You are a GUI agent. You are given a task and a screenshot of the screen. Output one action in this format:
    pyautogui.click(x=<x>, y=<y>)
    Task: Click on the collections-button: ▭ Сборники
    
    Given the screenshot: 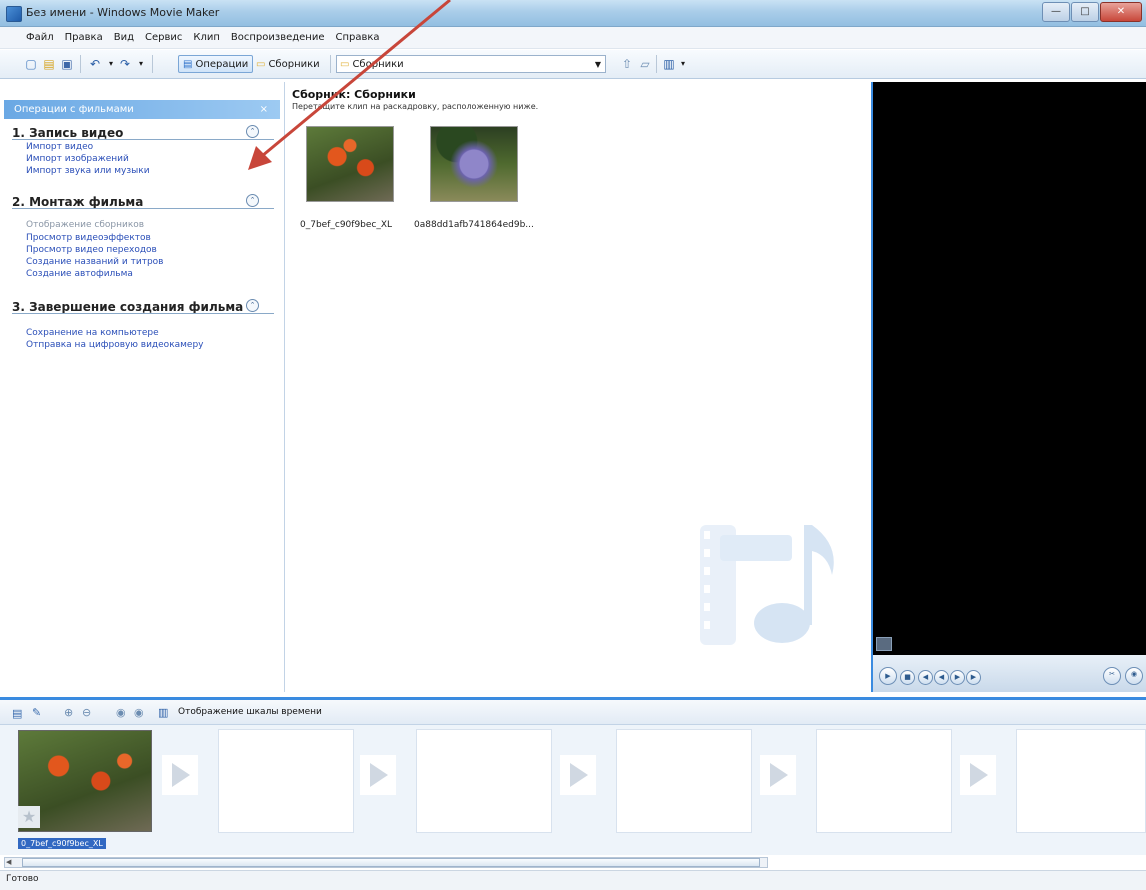 What is the action you would take?
    pyautogui.click(x=288, y=64)
    